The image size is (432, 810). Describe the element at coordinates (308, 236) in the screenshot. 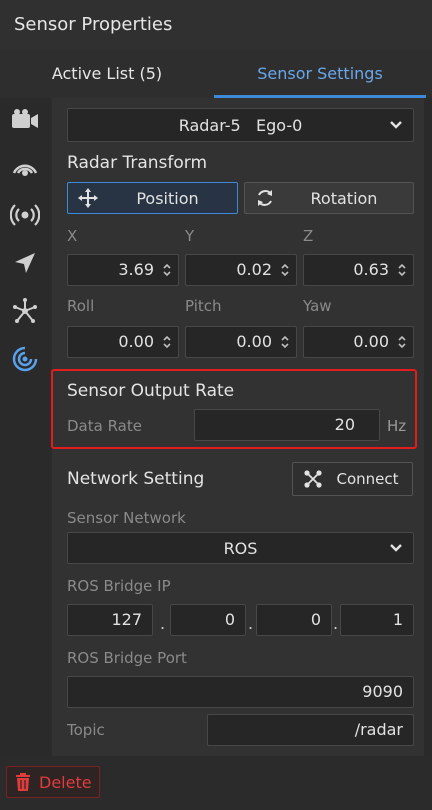

I see `z-label: Z` at that location.